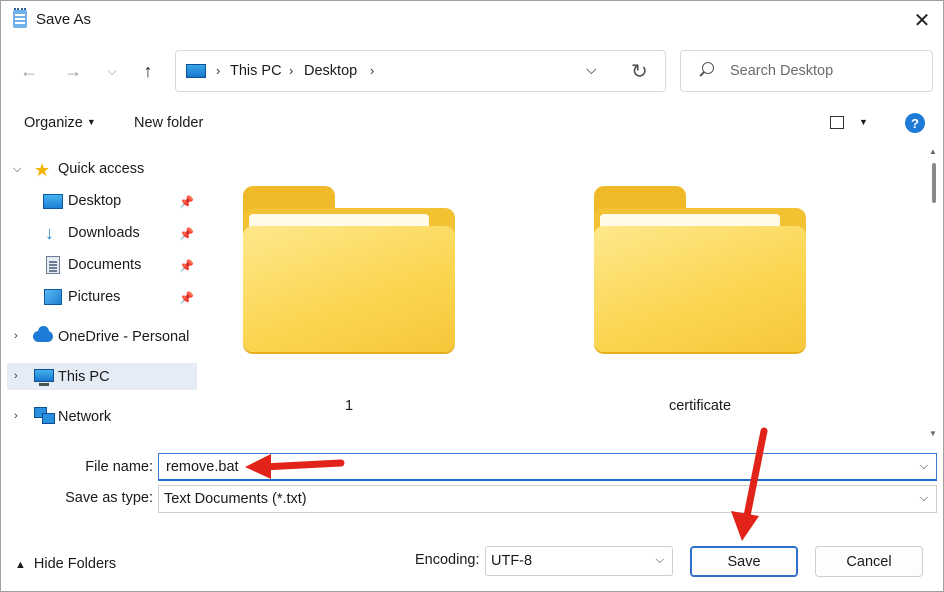 This screenshot has height=592, width=944. What do you see at coordinates (933, 151) in the screenshot?
I see `scroll-up-icon: ▲` at bounding box center [933, 151].